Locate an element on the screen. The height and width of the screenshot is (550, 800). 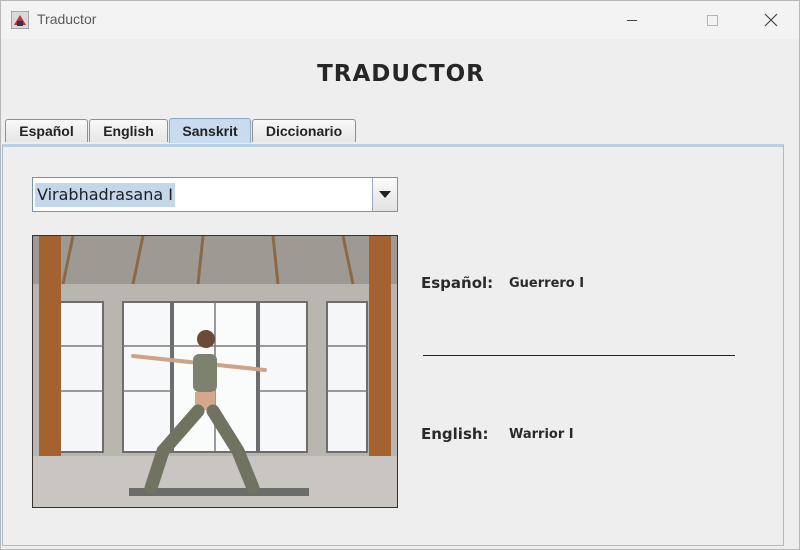
tab-english: English is located at coordinates (128, 130).